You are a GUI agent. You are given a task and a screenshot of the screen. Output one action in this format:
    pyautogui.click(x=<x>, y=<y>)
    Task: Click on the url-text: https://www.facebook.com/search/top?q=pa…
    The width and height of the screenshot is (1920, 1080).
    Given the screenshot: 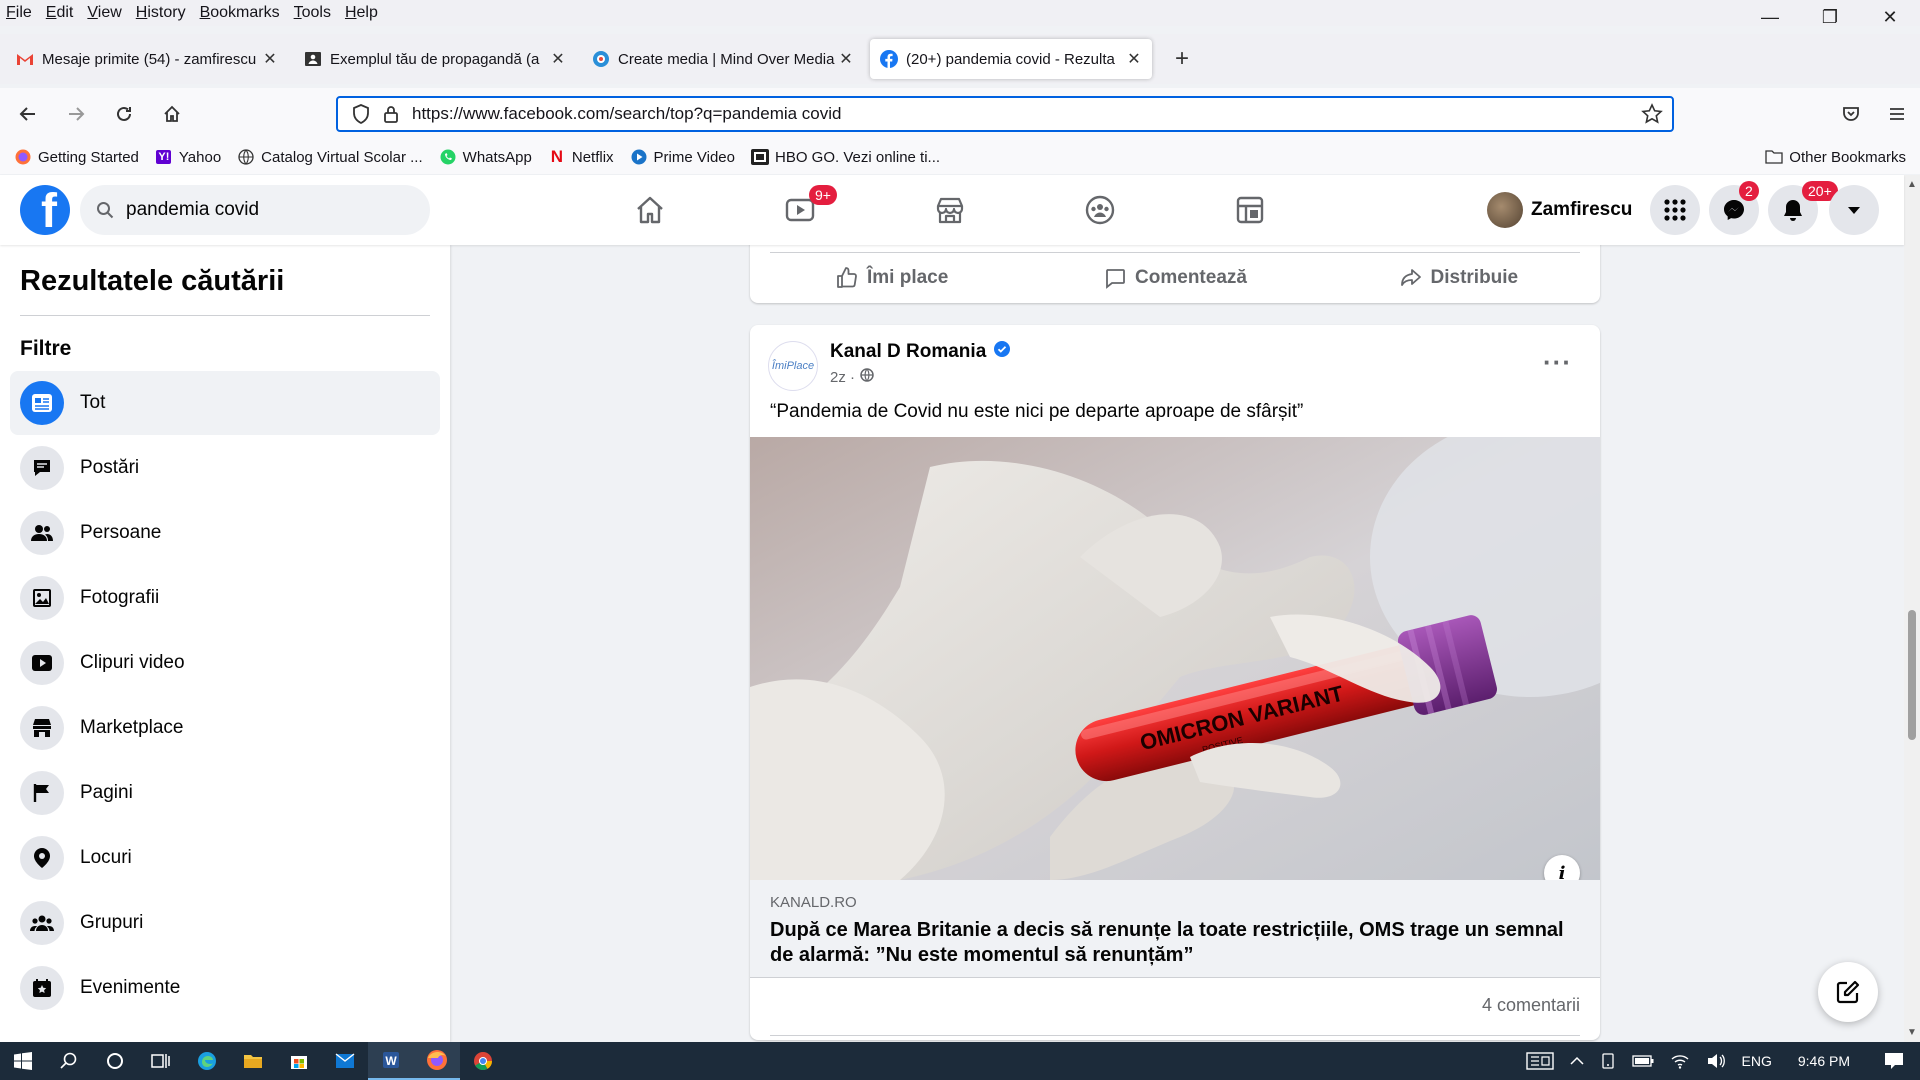 What is the action you would take?
    pyautogui.click(x=1019, y=114)
    